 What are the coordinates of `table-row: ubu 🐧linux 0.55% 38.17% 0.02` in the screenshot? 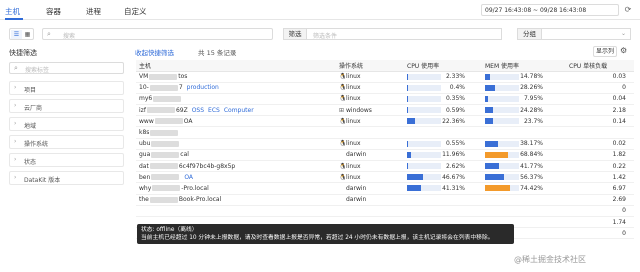 It's located at (385, 144).